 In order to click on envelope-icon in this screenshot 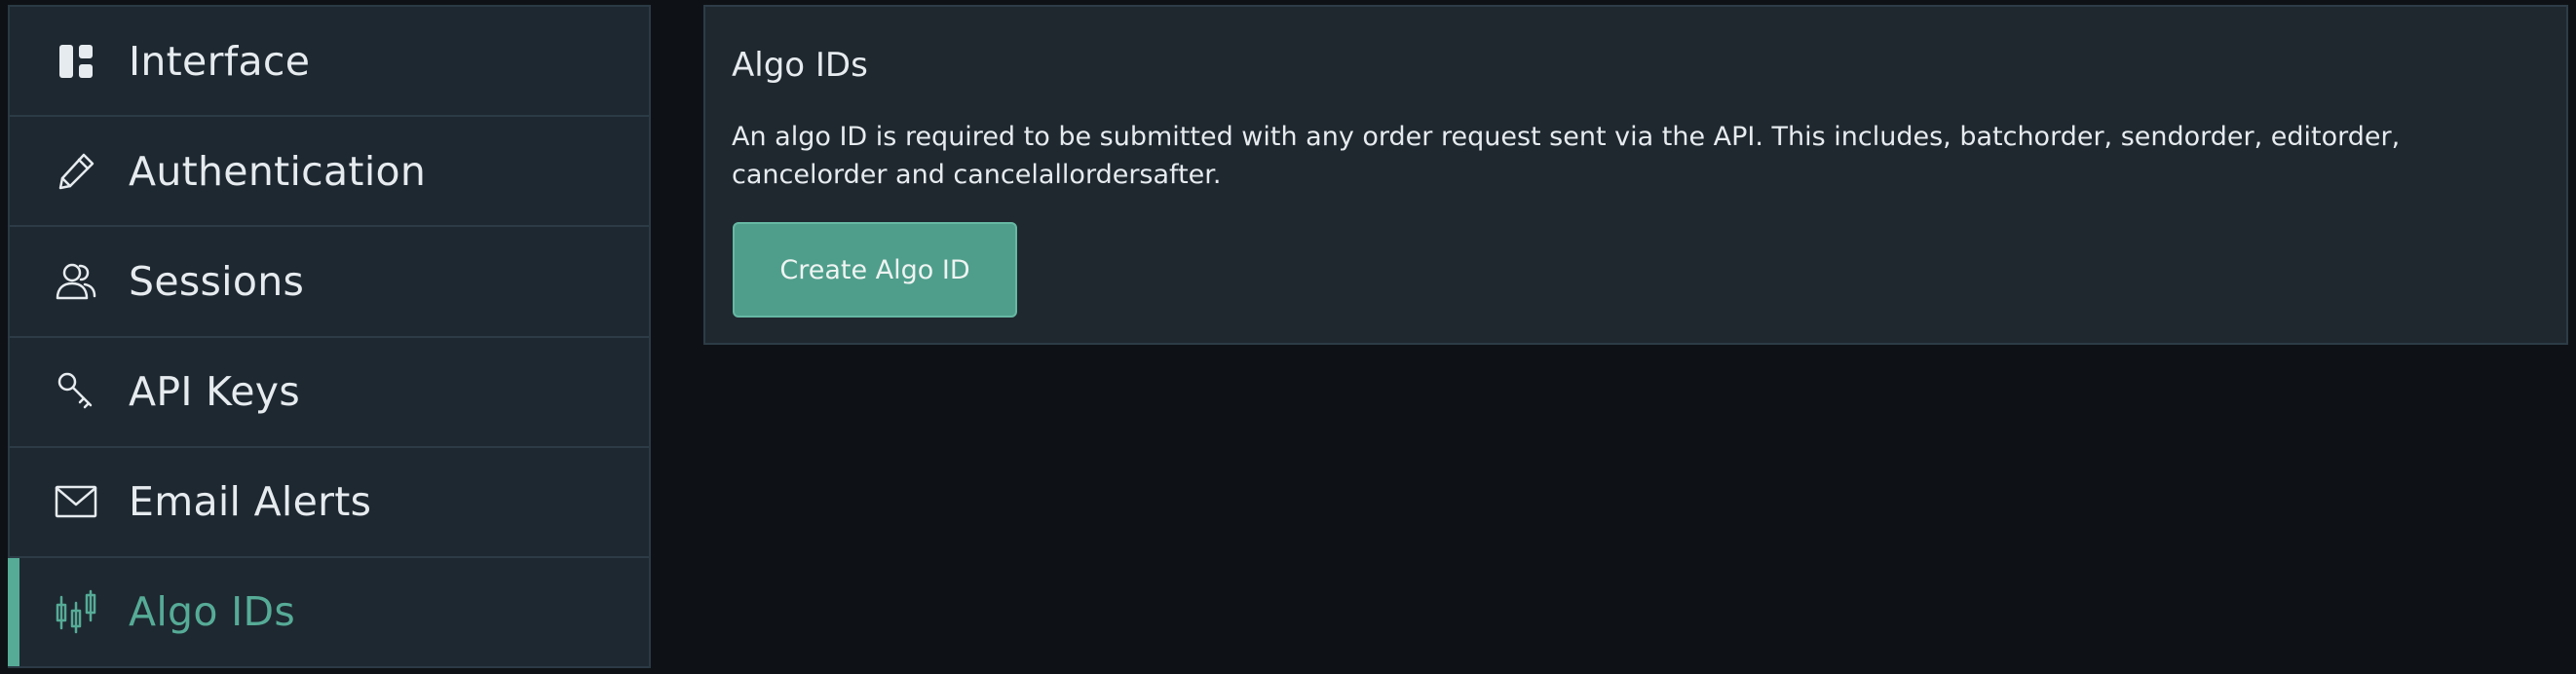, I will do `click(76, 501)`.